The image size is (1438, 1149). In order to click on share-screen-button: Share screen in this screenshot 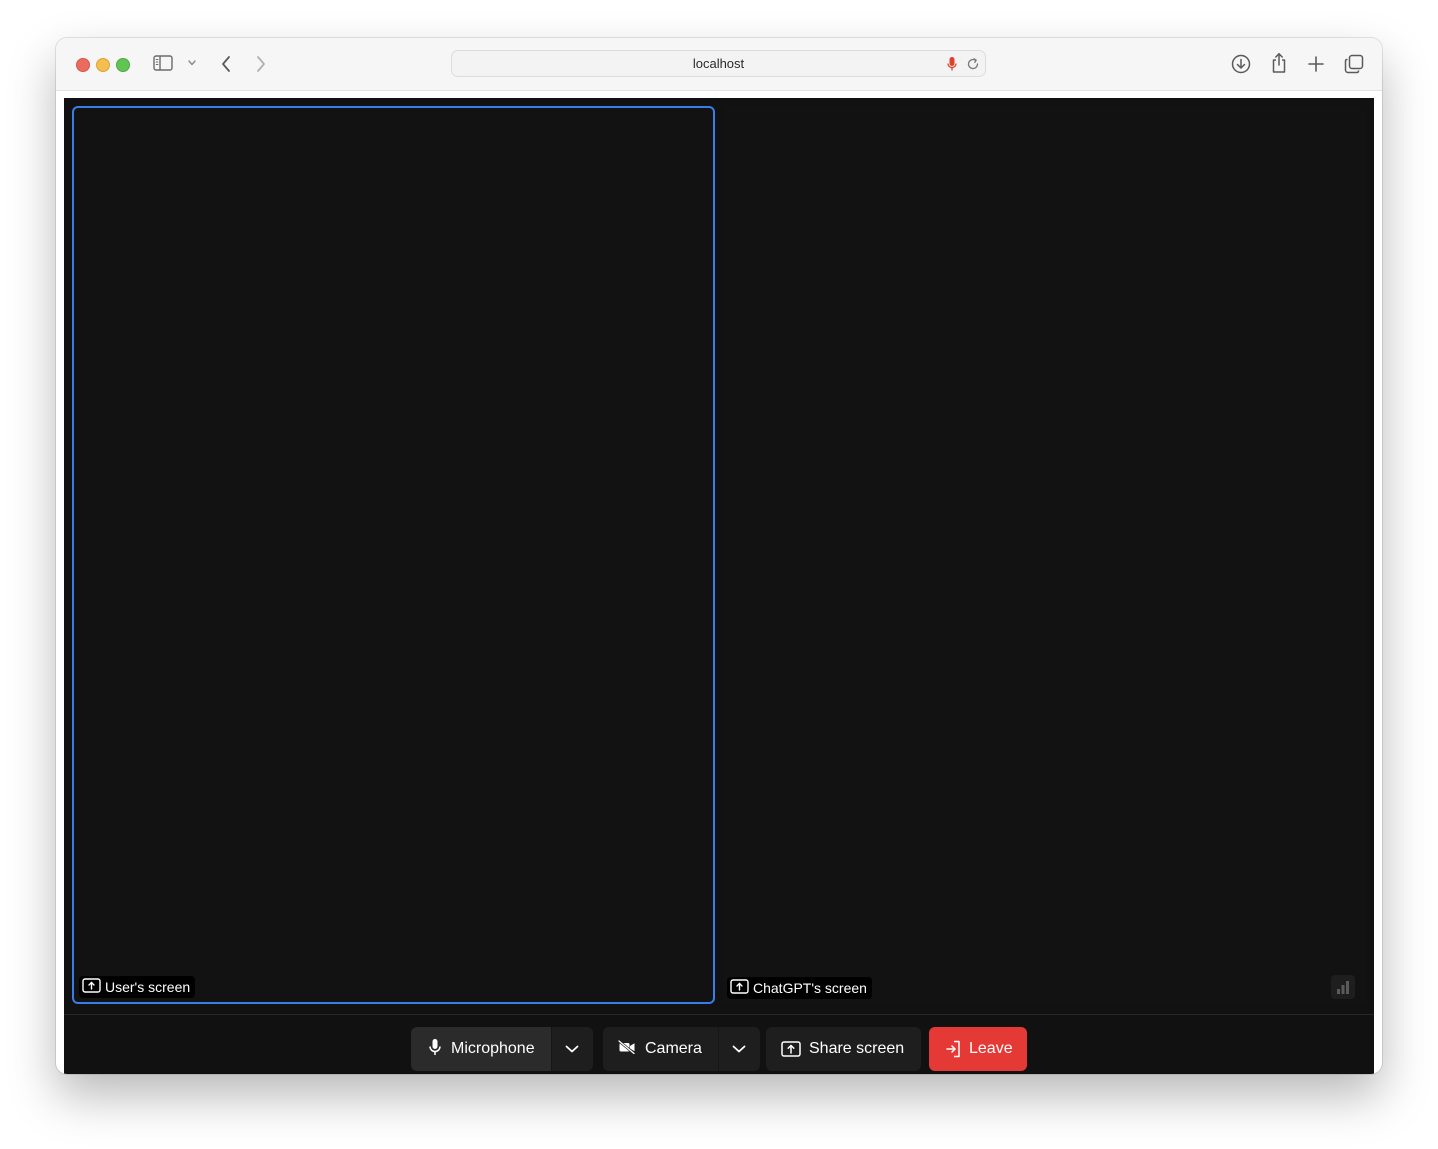, I will do `click(843, 1049)`.